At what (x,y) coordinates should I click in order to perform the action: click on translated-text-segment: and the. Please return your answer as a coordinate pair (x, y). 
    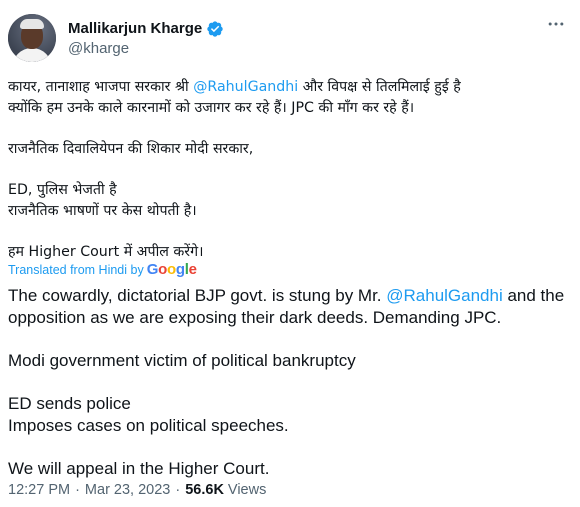
    Looking at the image, I should click on (533, 295).